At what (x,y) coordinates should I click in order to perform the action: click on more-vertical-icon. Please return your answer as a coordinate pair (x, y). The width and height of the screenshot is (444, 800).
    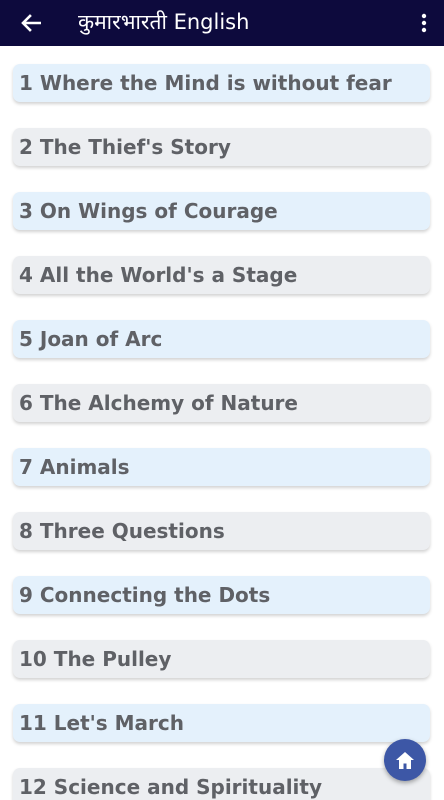
    Looking at the image, I should click on (424, 23).